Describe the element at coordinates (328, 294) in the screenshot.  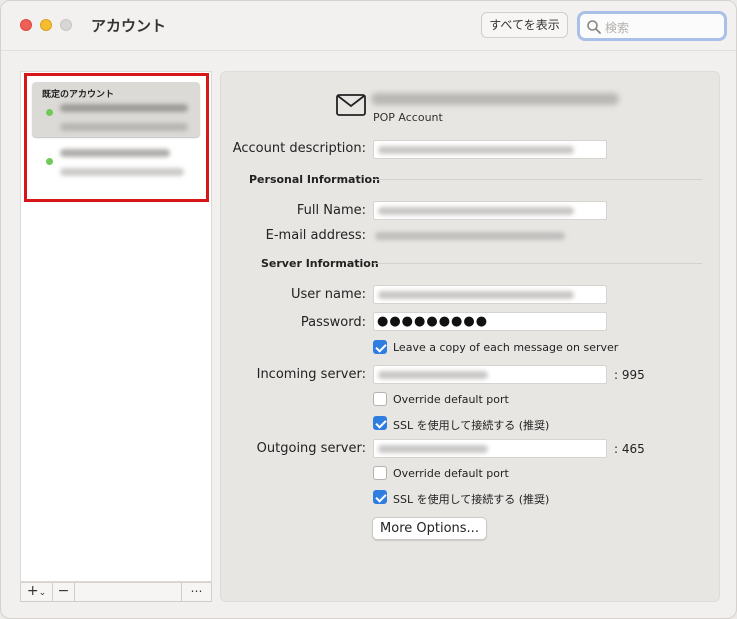
I see `user-name-label: User name:` at that location.